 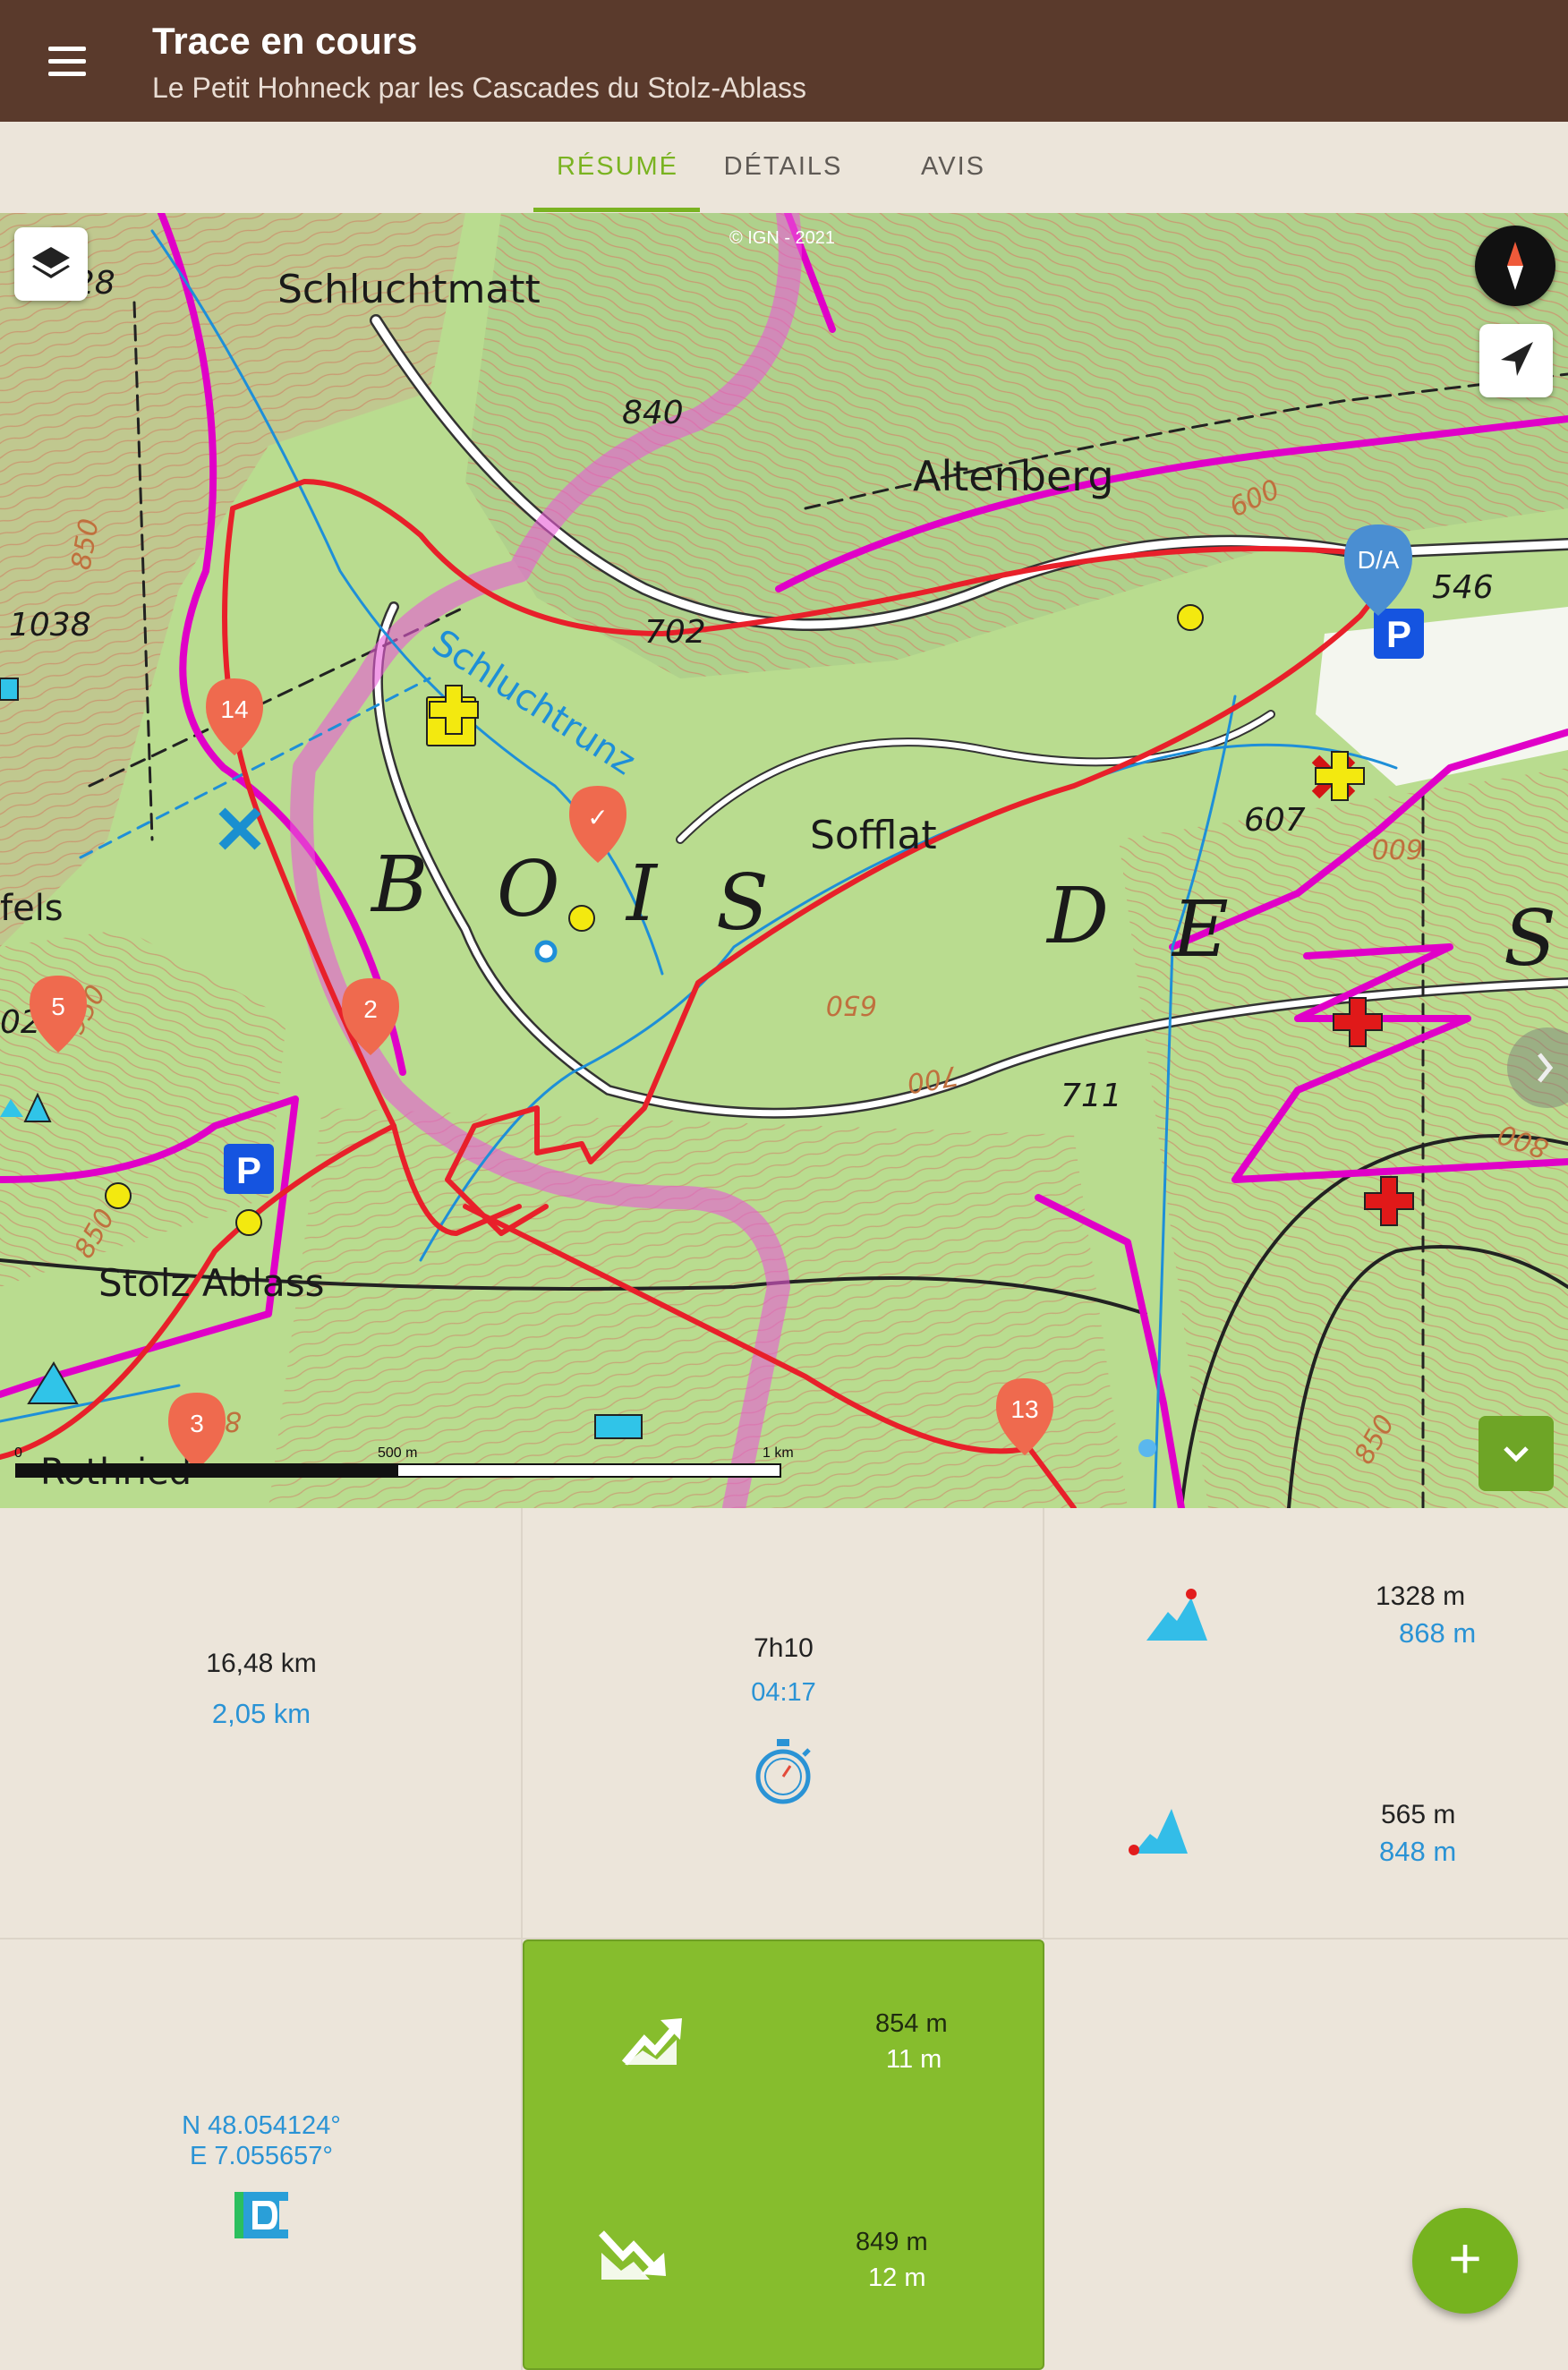 I want to click on svg-text: 711, so click(x=1091, y=1096).